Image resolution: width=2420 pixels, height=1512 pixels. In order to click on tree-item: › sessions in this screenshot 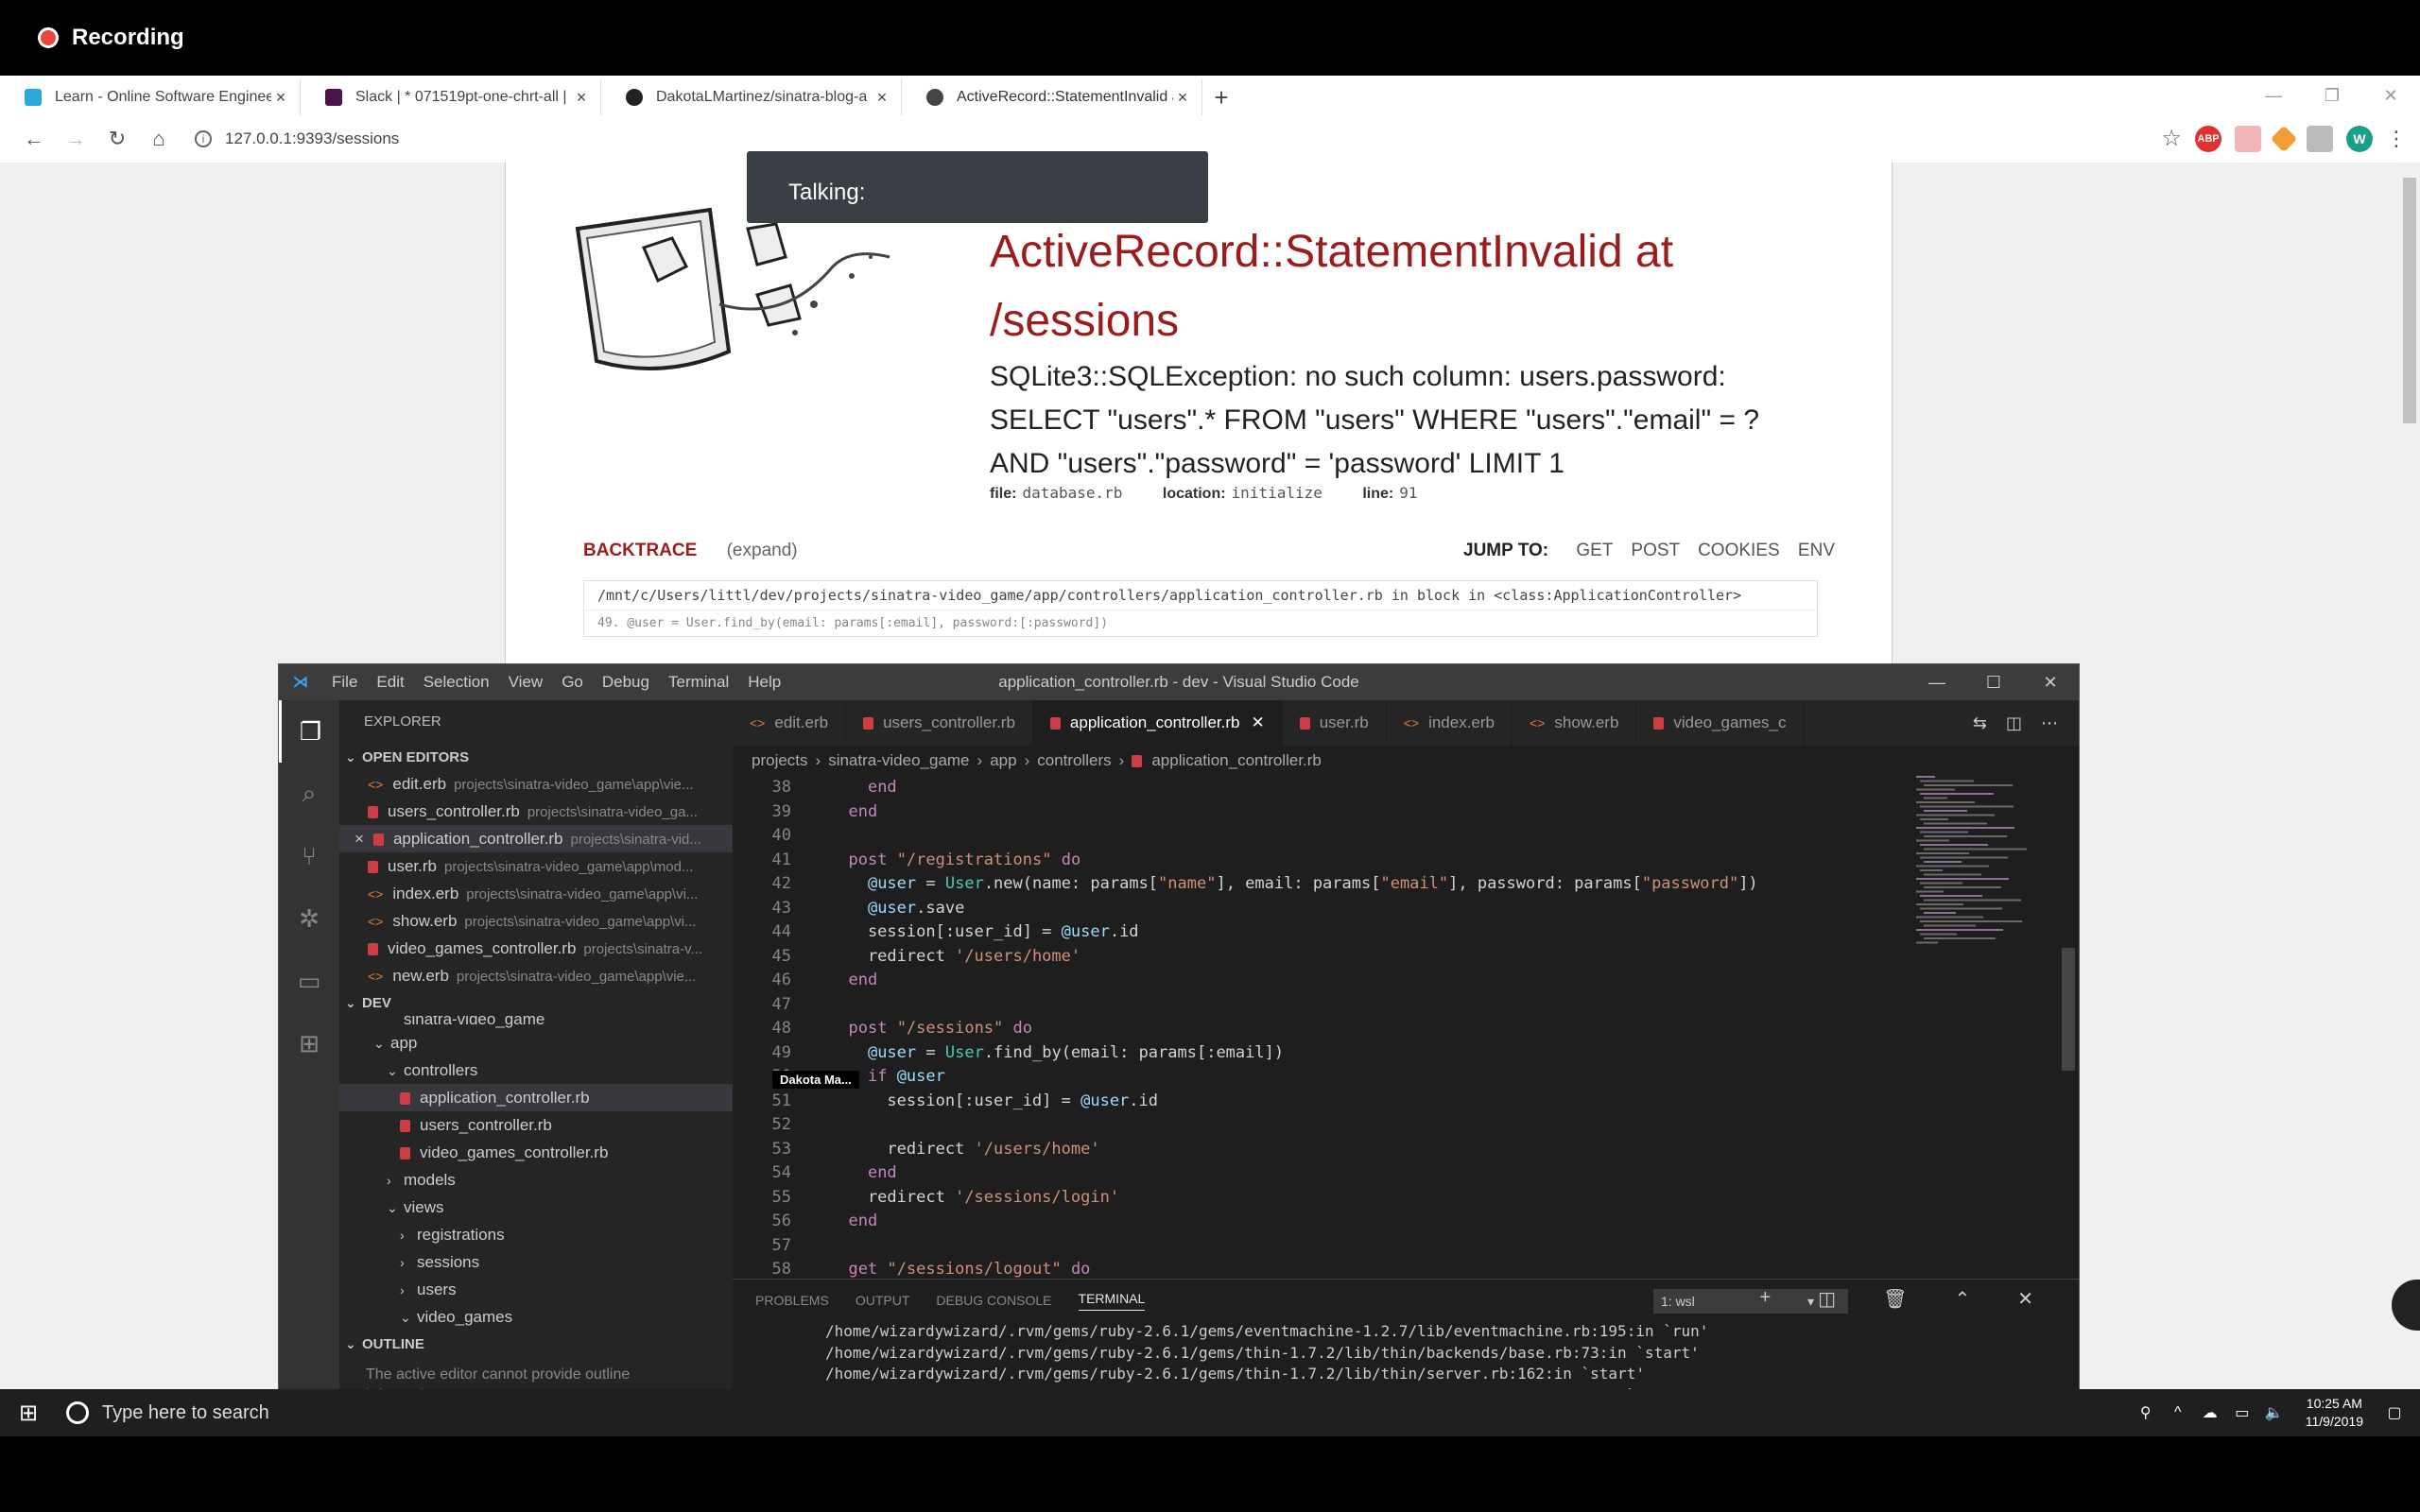, I will do `click(536, 1262)`.